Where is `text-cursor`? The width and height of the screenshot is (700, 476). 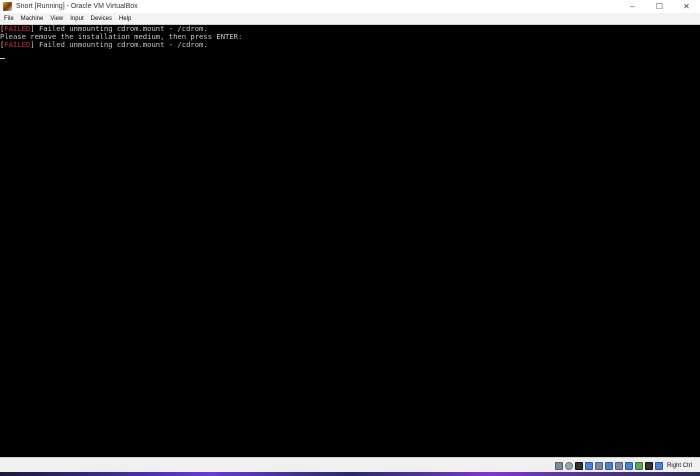 text-cursor is located at coordinates (2, 58).